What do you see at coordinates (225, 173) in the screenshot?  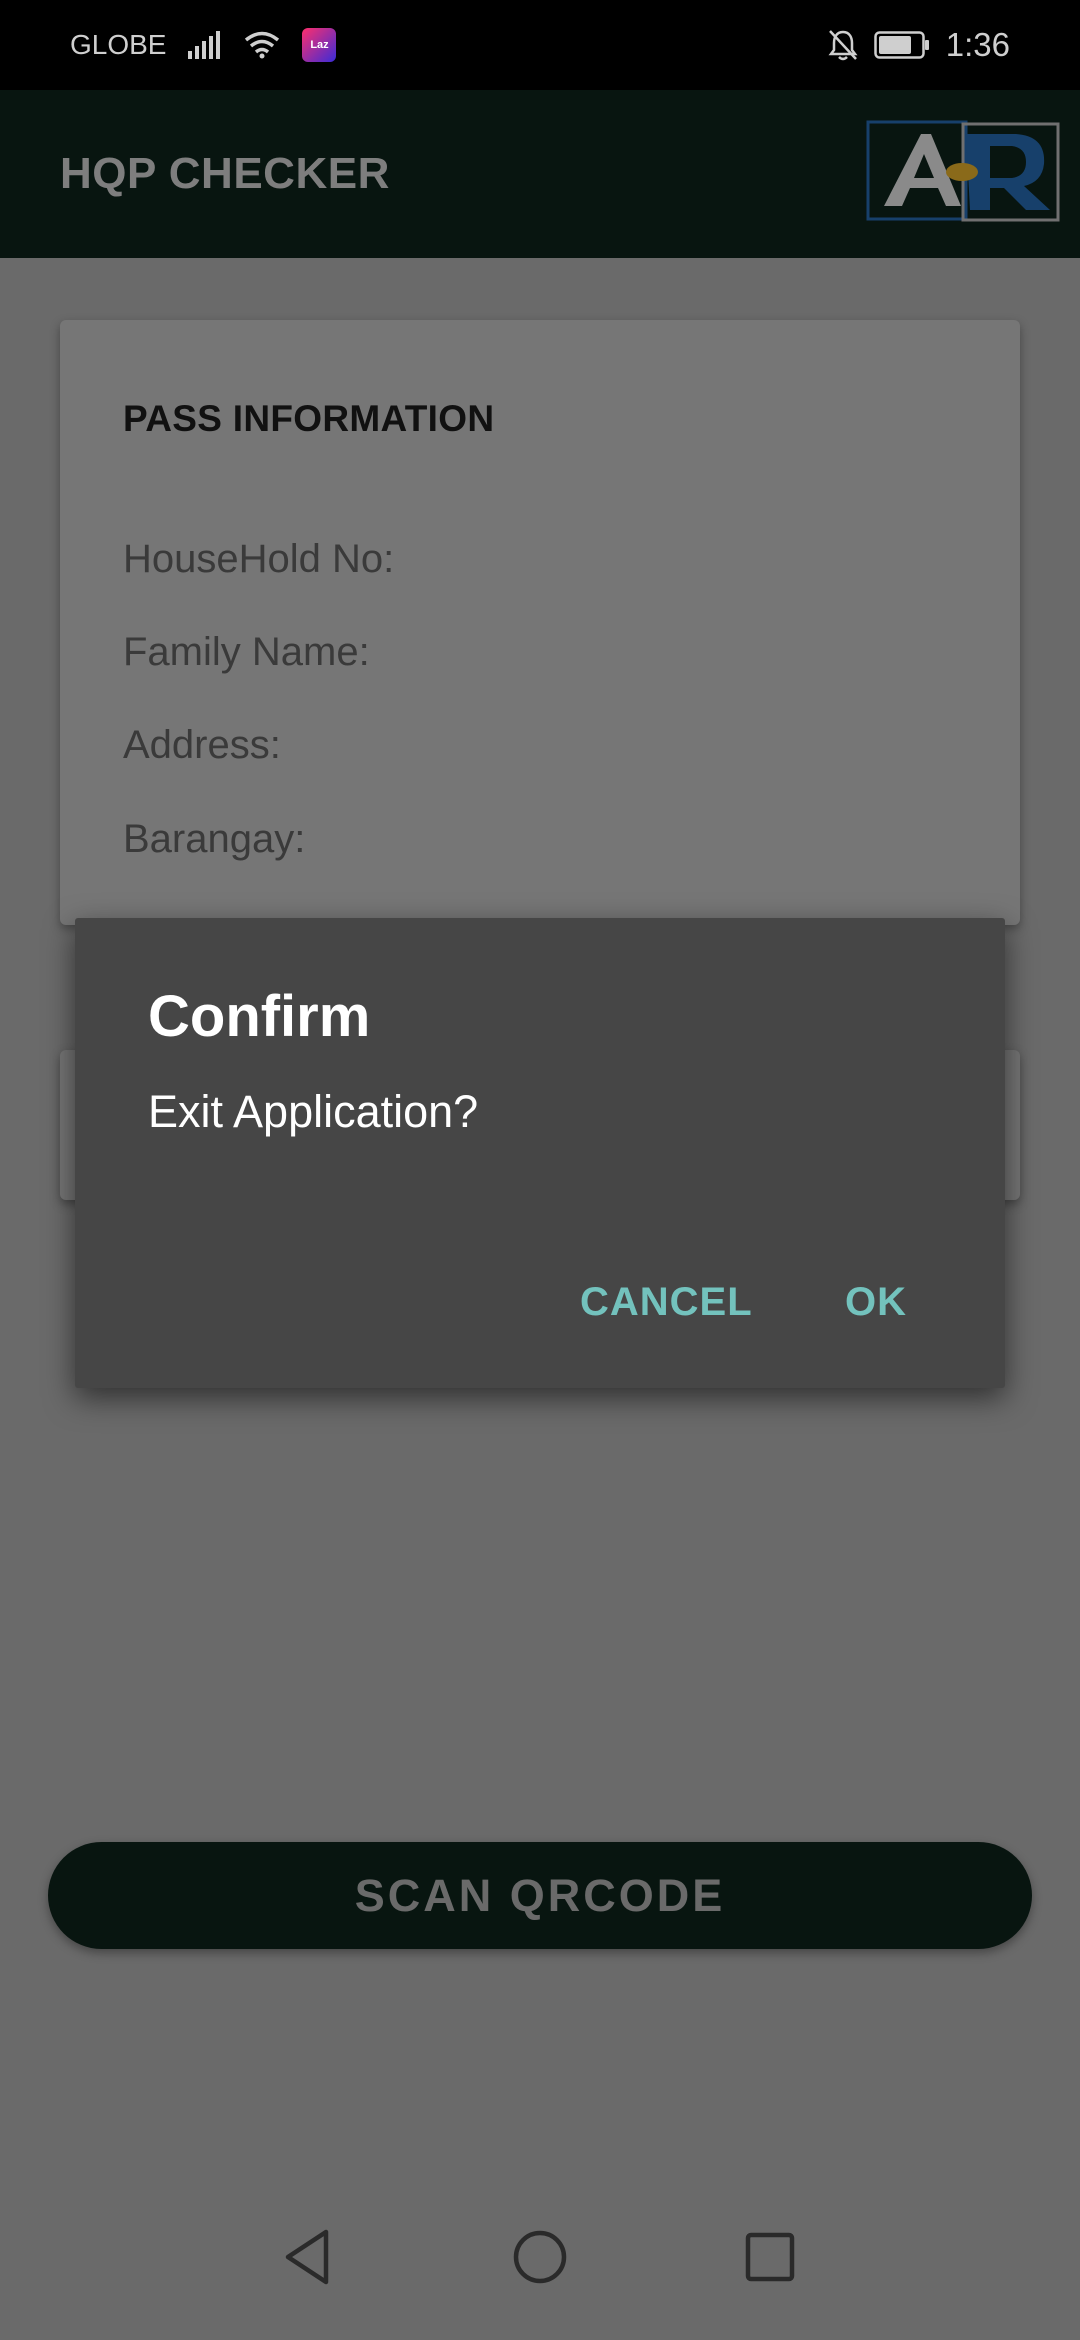 I see `app-title: HQP CHECKER` at bounding box center [225, 173].